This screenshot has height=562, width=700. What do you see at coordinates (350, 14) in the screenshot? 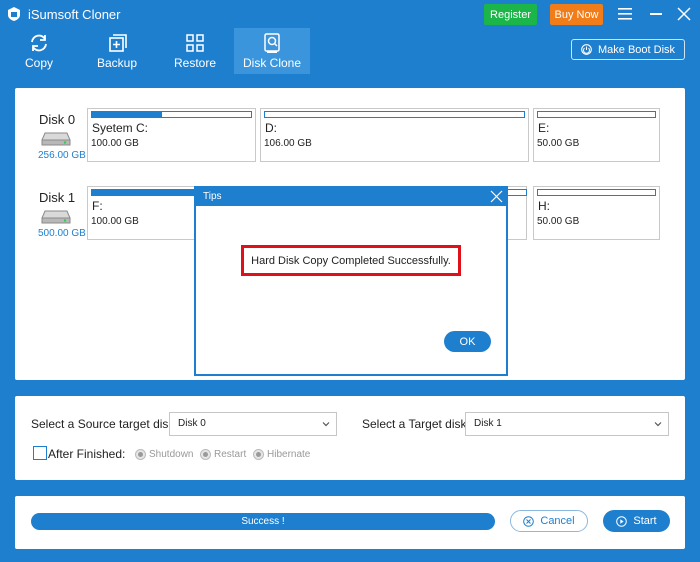
I see `title-bar: iSumsoft Cloner Register Buy Now` at bounding box center [350, 14].